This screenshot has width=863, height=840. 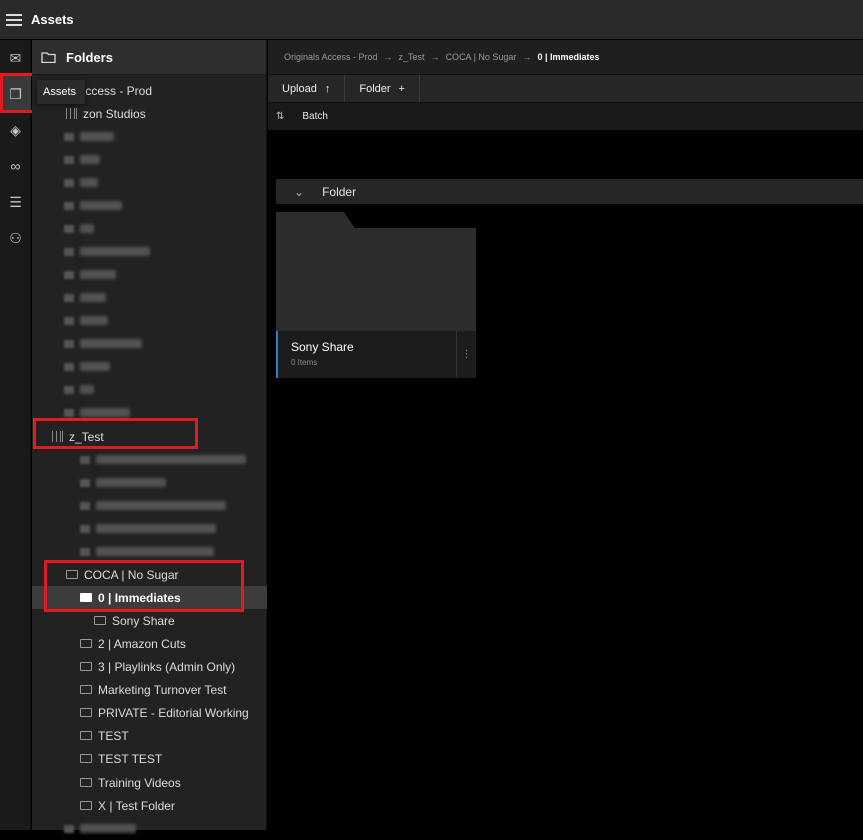 I want to click on users-icon: ⚇, so click(x=15, y=237).